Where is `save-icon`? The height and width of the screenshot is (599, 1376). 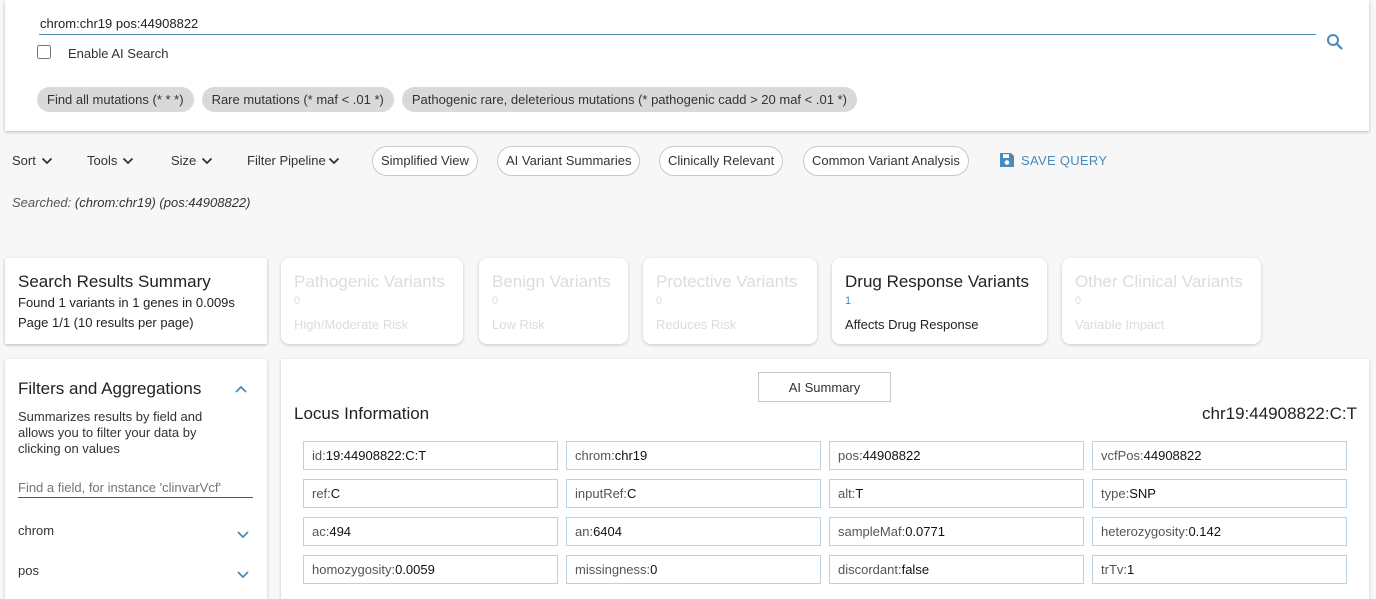 save-icon is located at coordinates (1007, 160).